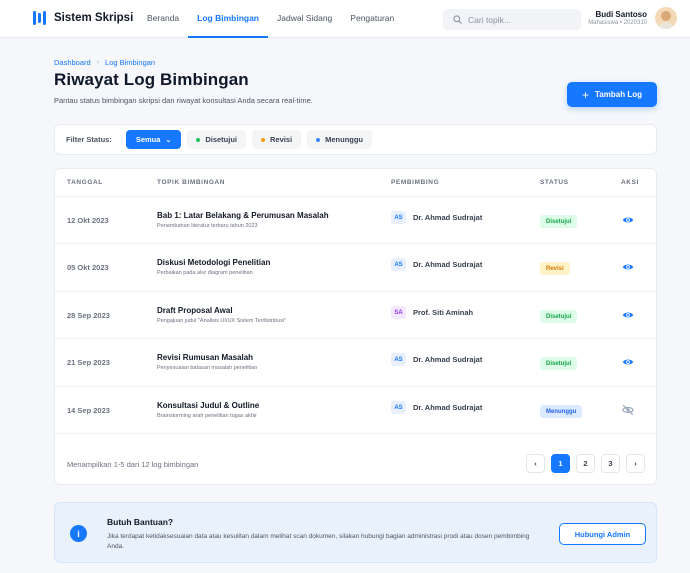 This screenshot has height=573, width=690. I want to click on pagination: ‹ 1 2 3 ›, so click(585, 463).